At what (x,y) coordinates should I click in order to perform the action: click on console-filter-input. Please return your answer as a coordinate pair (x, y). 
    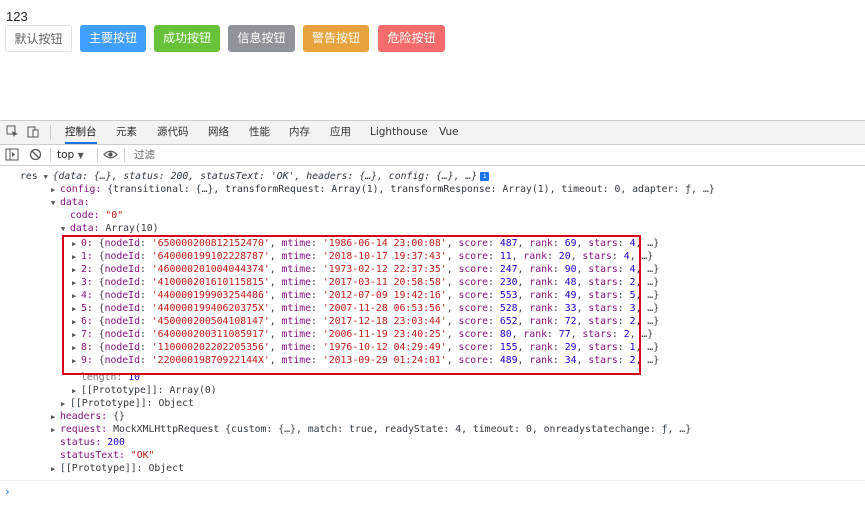
    Looking at the image, I should click on (494, 155).